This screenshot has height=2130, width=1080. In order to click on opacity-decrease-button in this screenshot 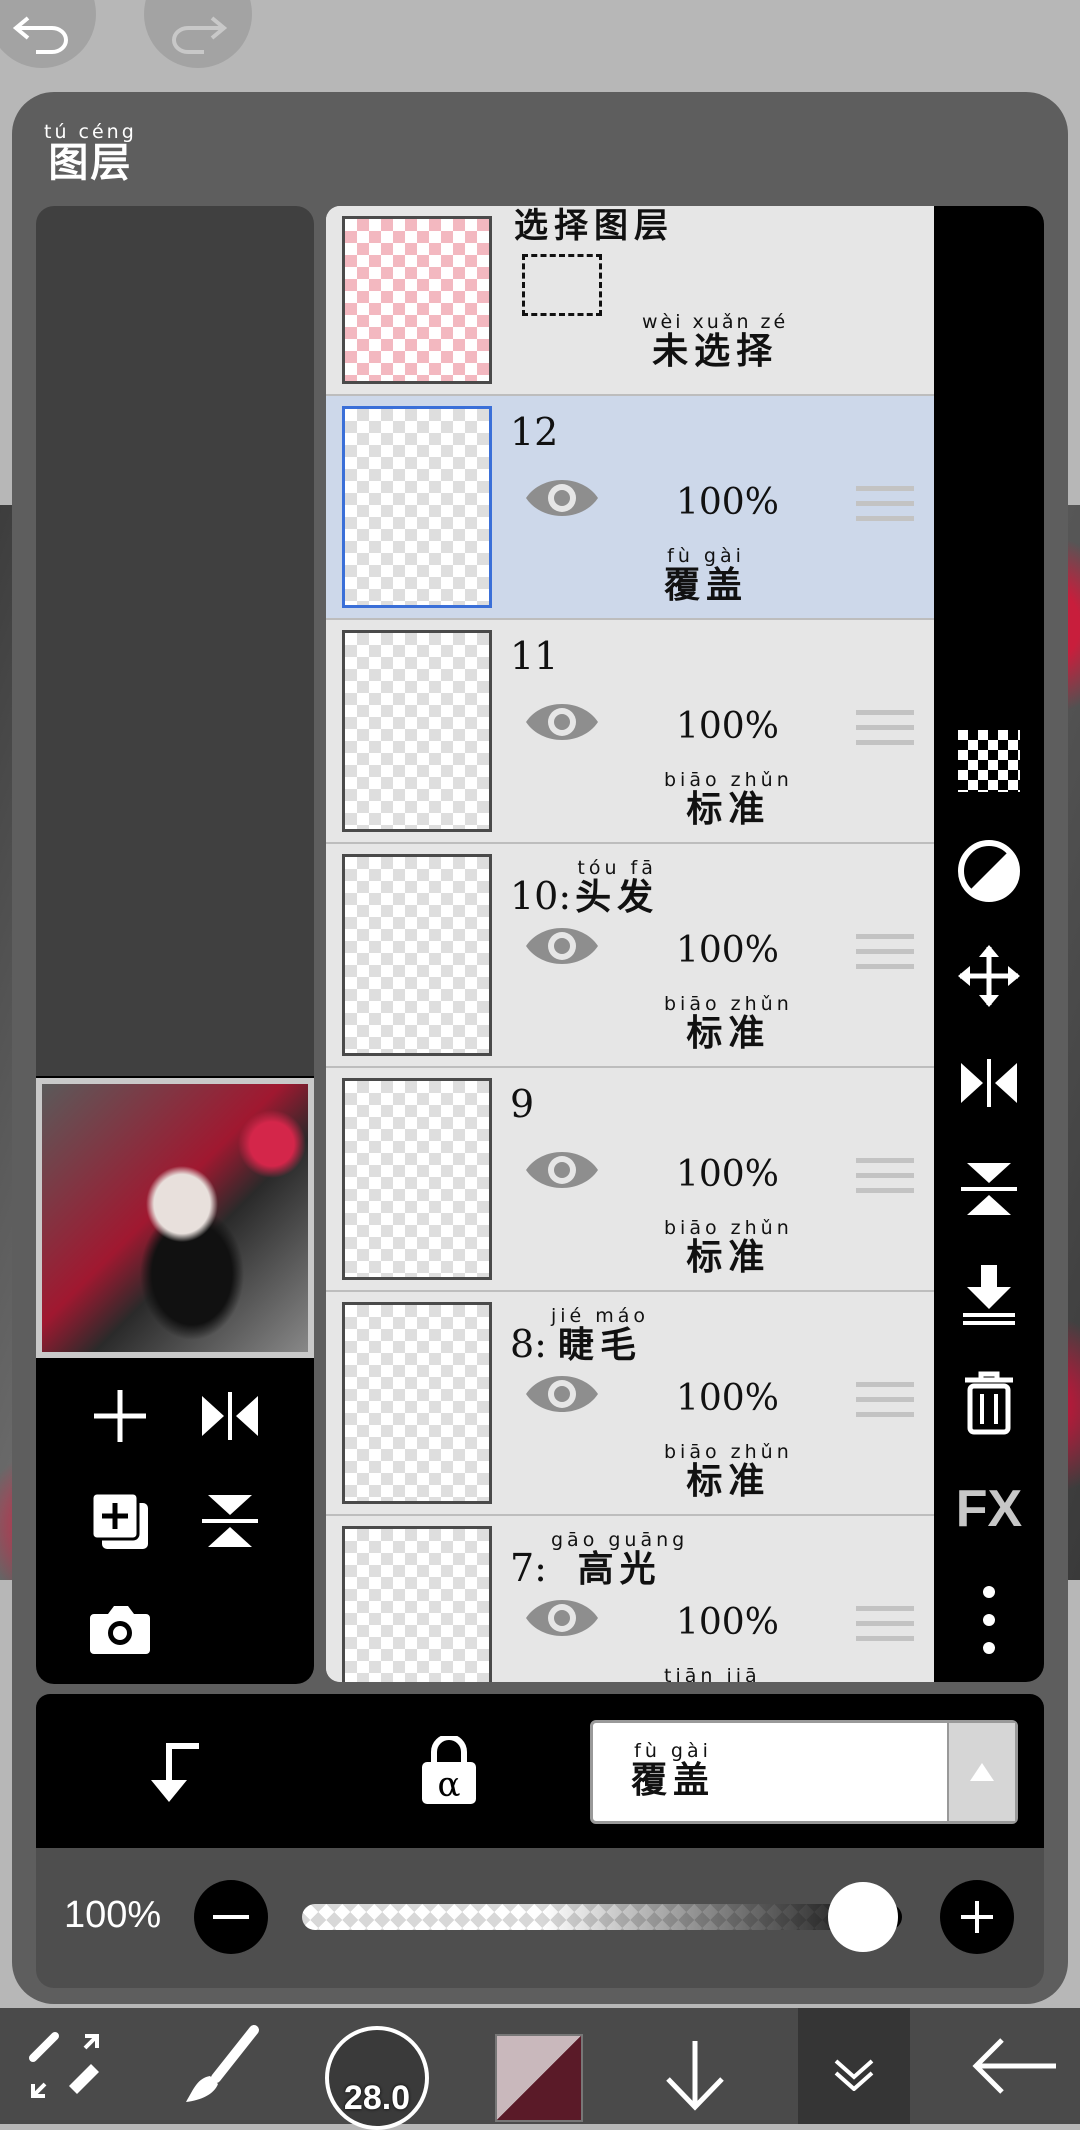, I will do `click(231, 1917)`.